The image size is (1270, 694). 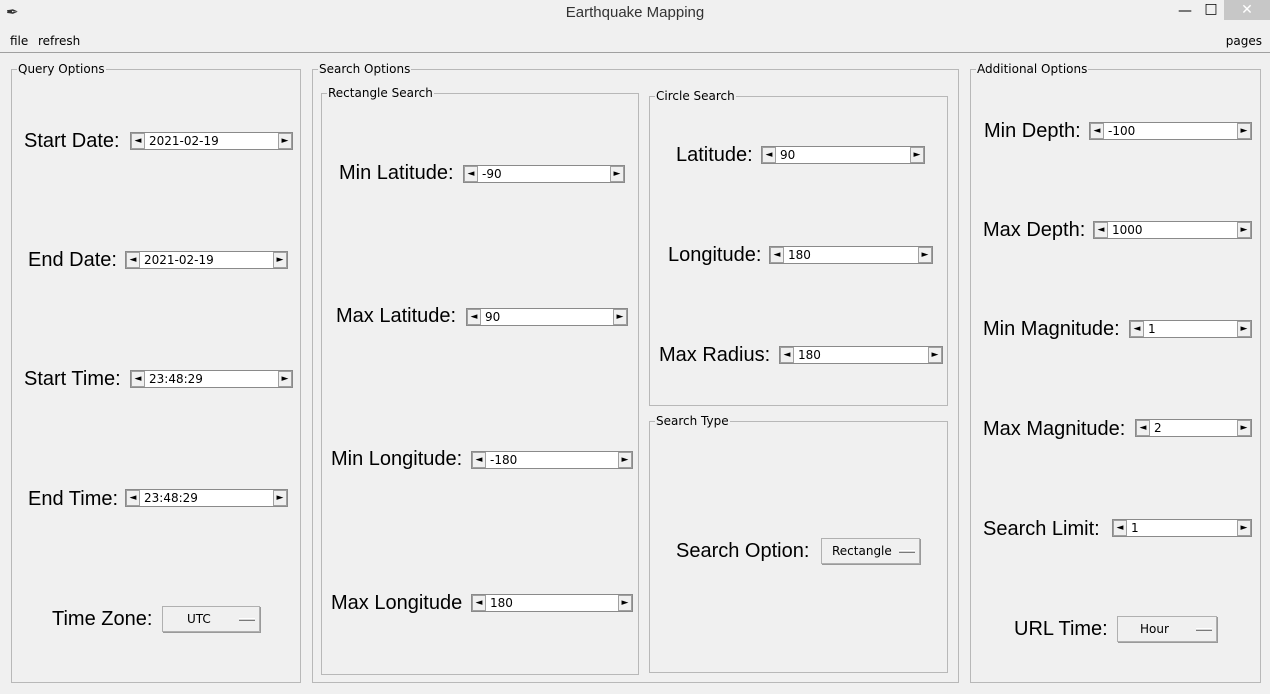 I want to click on max-longitude-spinbox: ◄ 180 ►, so click(x=552, y=603).